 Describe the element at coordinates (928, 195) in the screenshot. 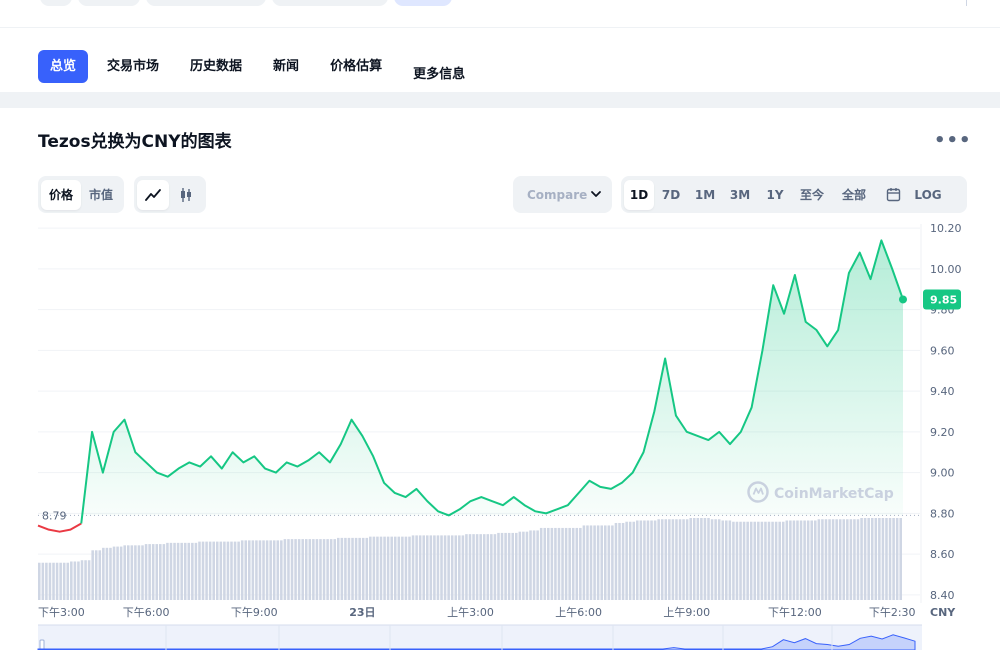

I see `log-scale-button: LOG` at that location.